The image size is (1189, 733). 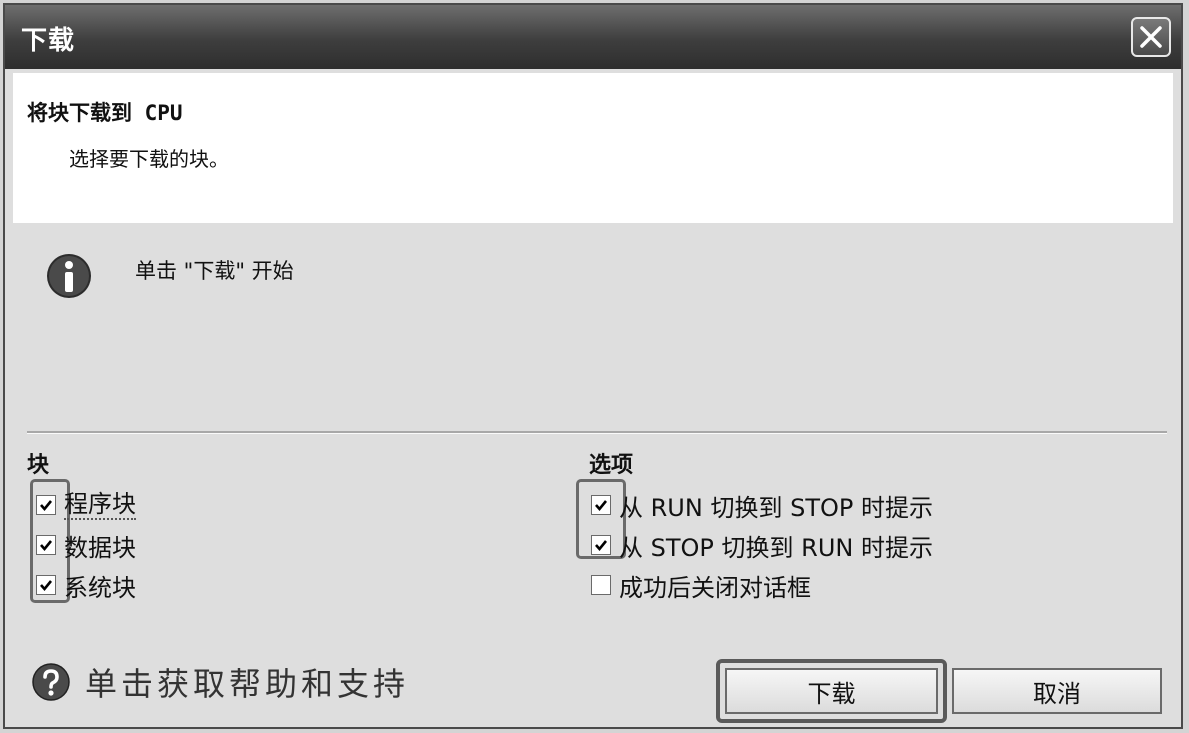 I want to click on close-icon, so click(x=1151, y=37).